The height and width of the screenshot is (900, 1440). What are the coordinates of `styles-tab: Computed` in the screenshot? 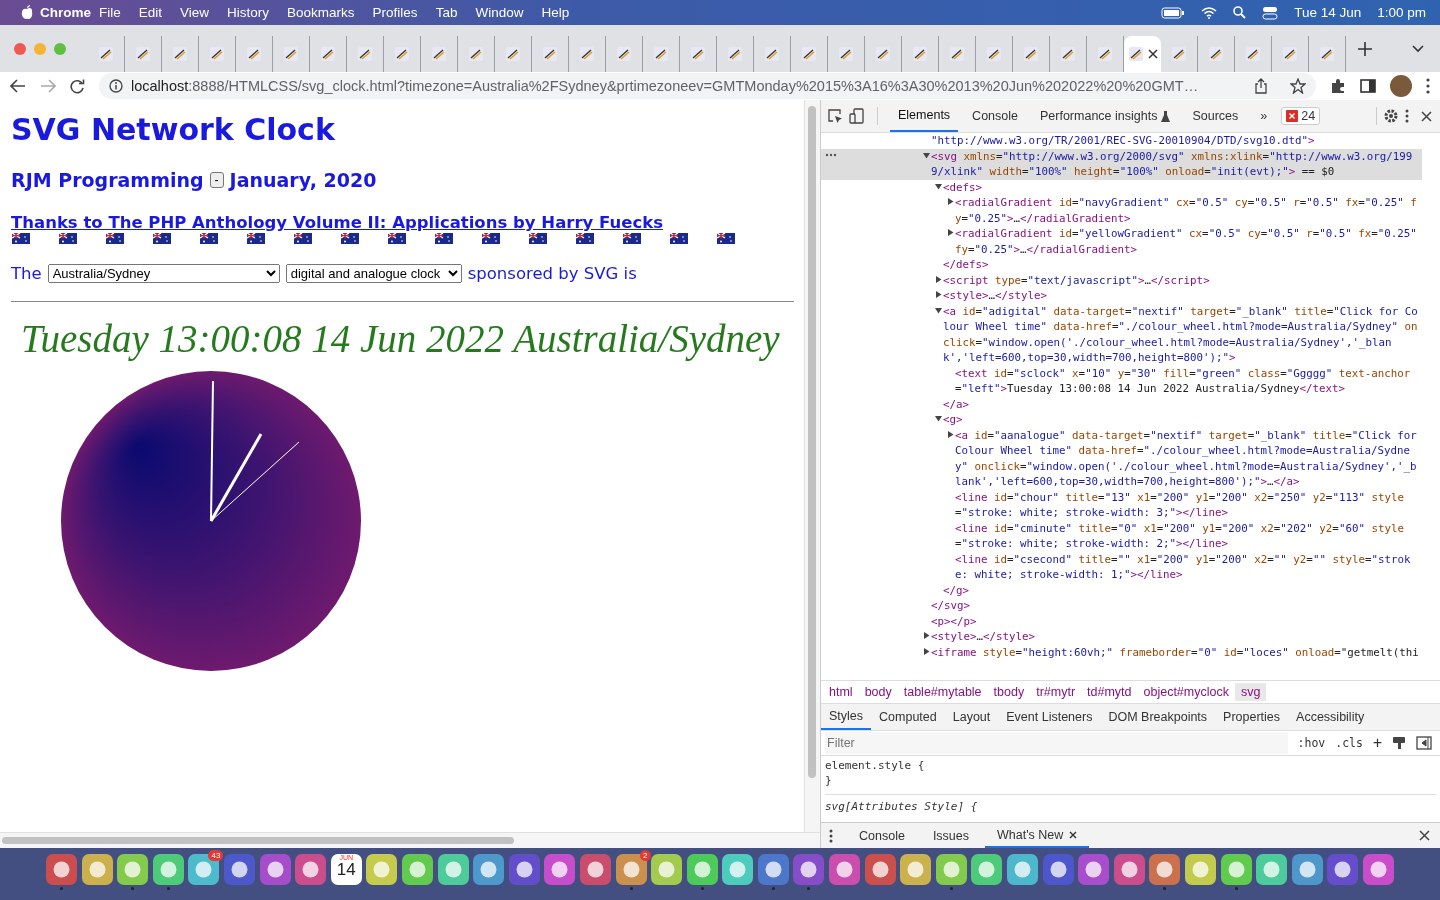 It's located at (908, 717).